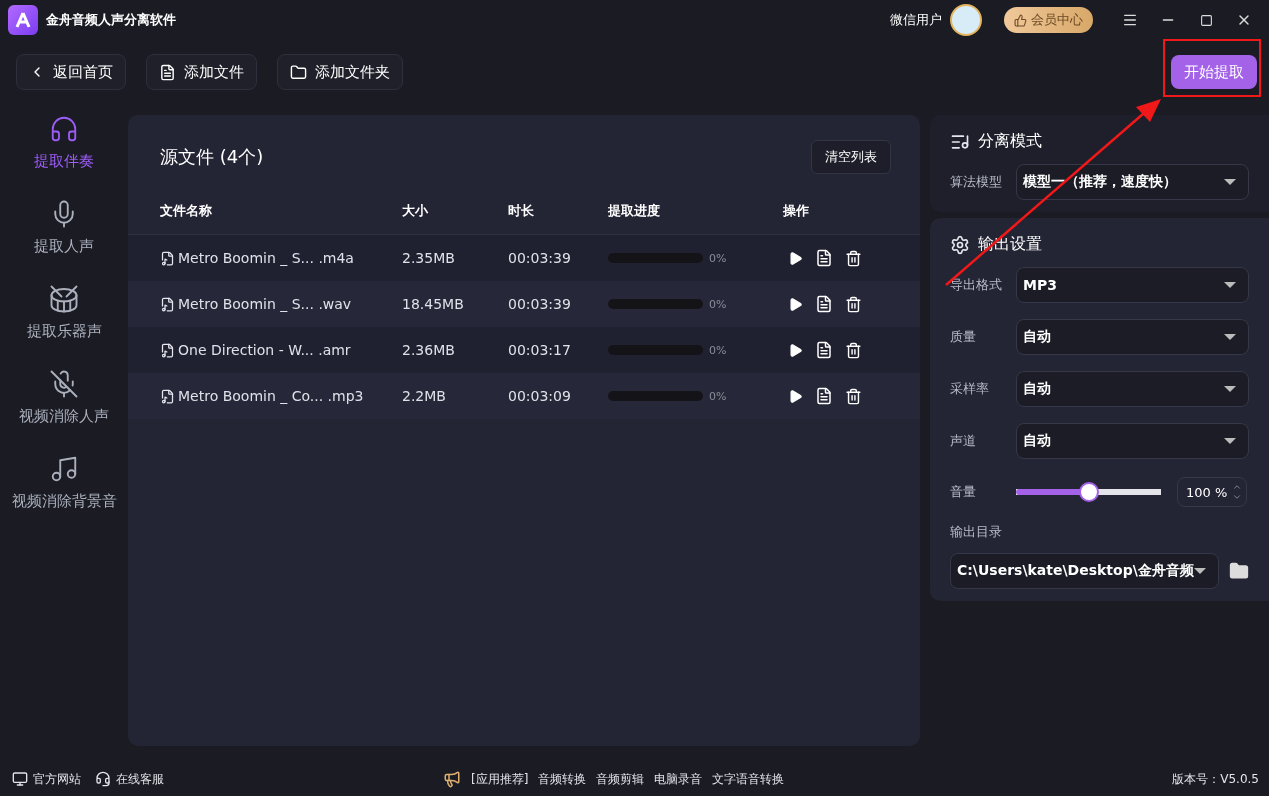  What do you see at coordinates (1237, 487) in the screenshot?
I see `increment-icon` at bounding box center [1237, 487].